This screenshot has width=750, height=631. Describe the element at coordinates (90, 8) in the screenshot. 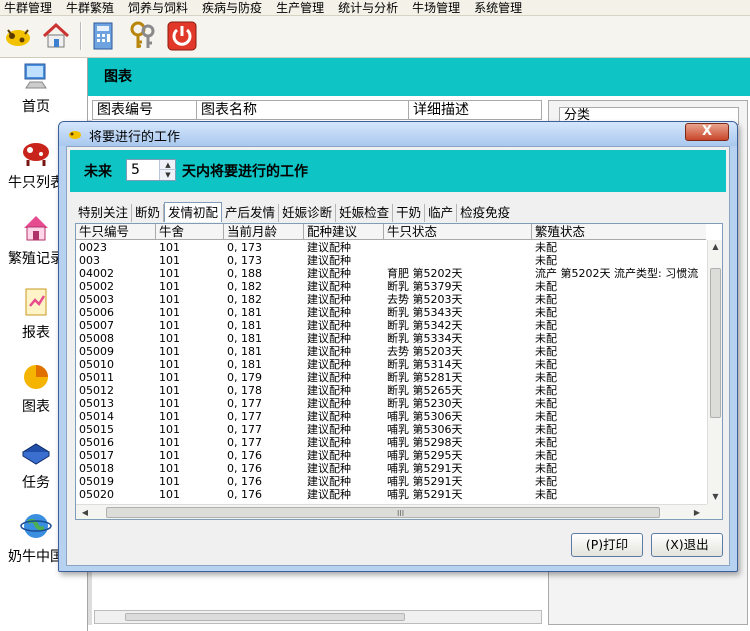

I see `menu-item-breeding: 牛群繁殖` at that location.